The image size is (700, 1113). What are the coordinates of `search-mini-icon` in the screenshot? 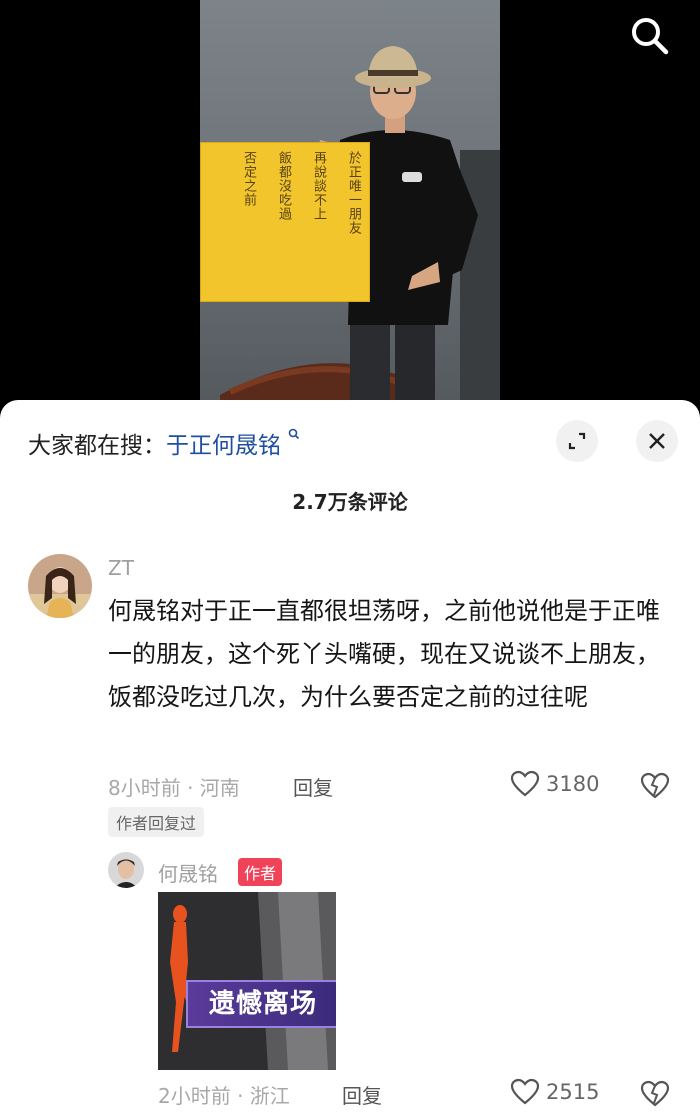 It's located at (291, 435).